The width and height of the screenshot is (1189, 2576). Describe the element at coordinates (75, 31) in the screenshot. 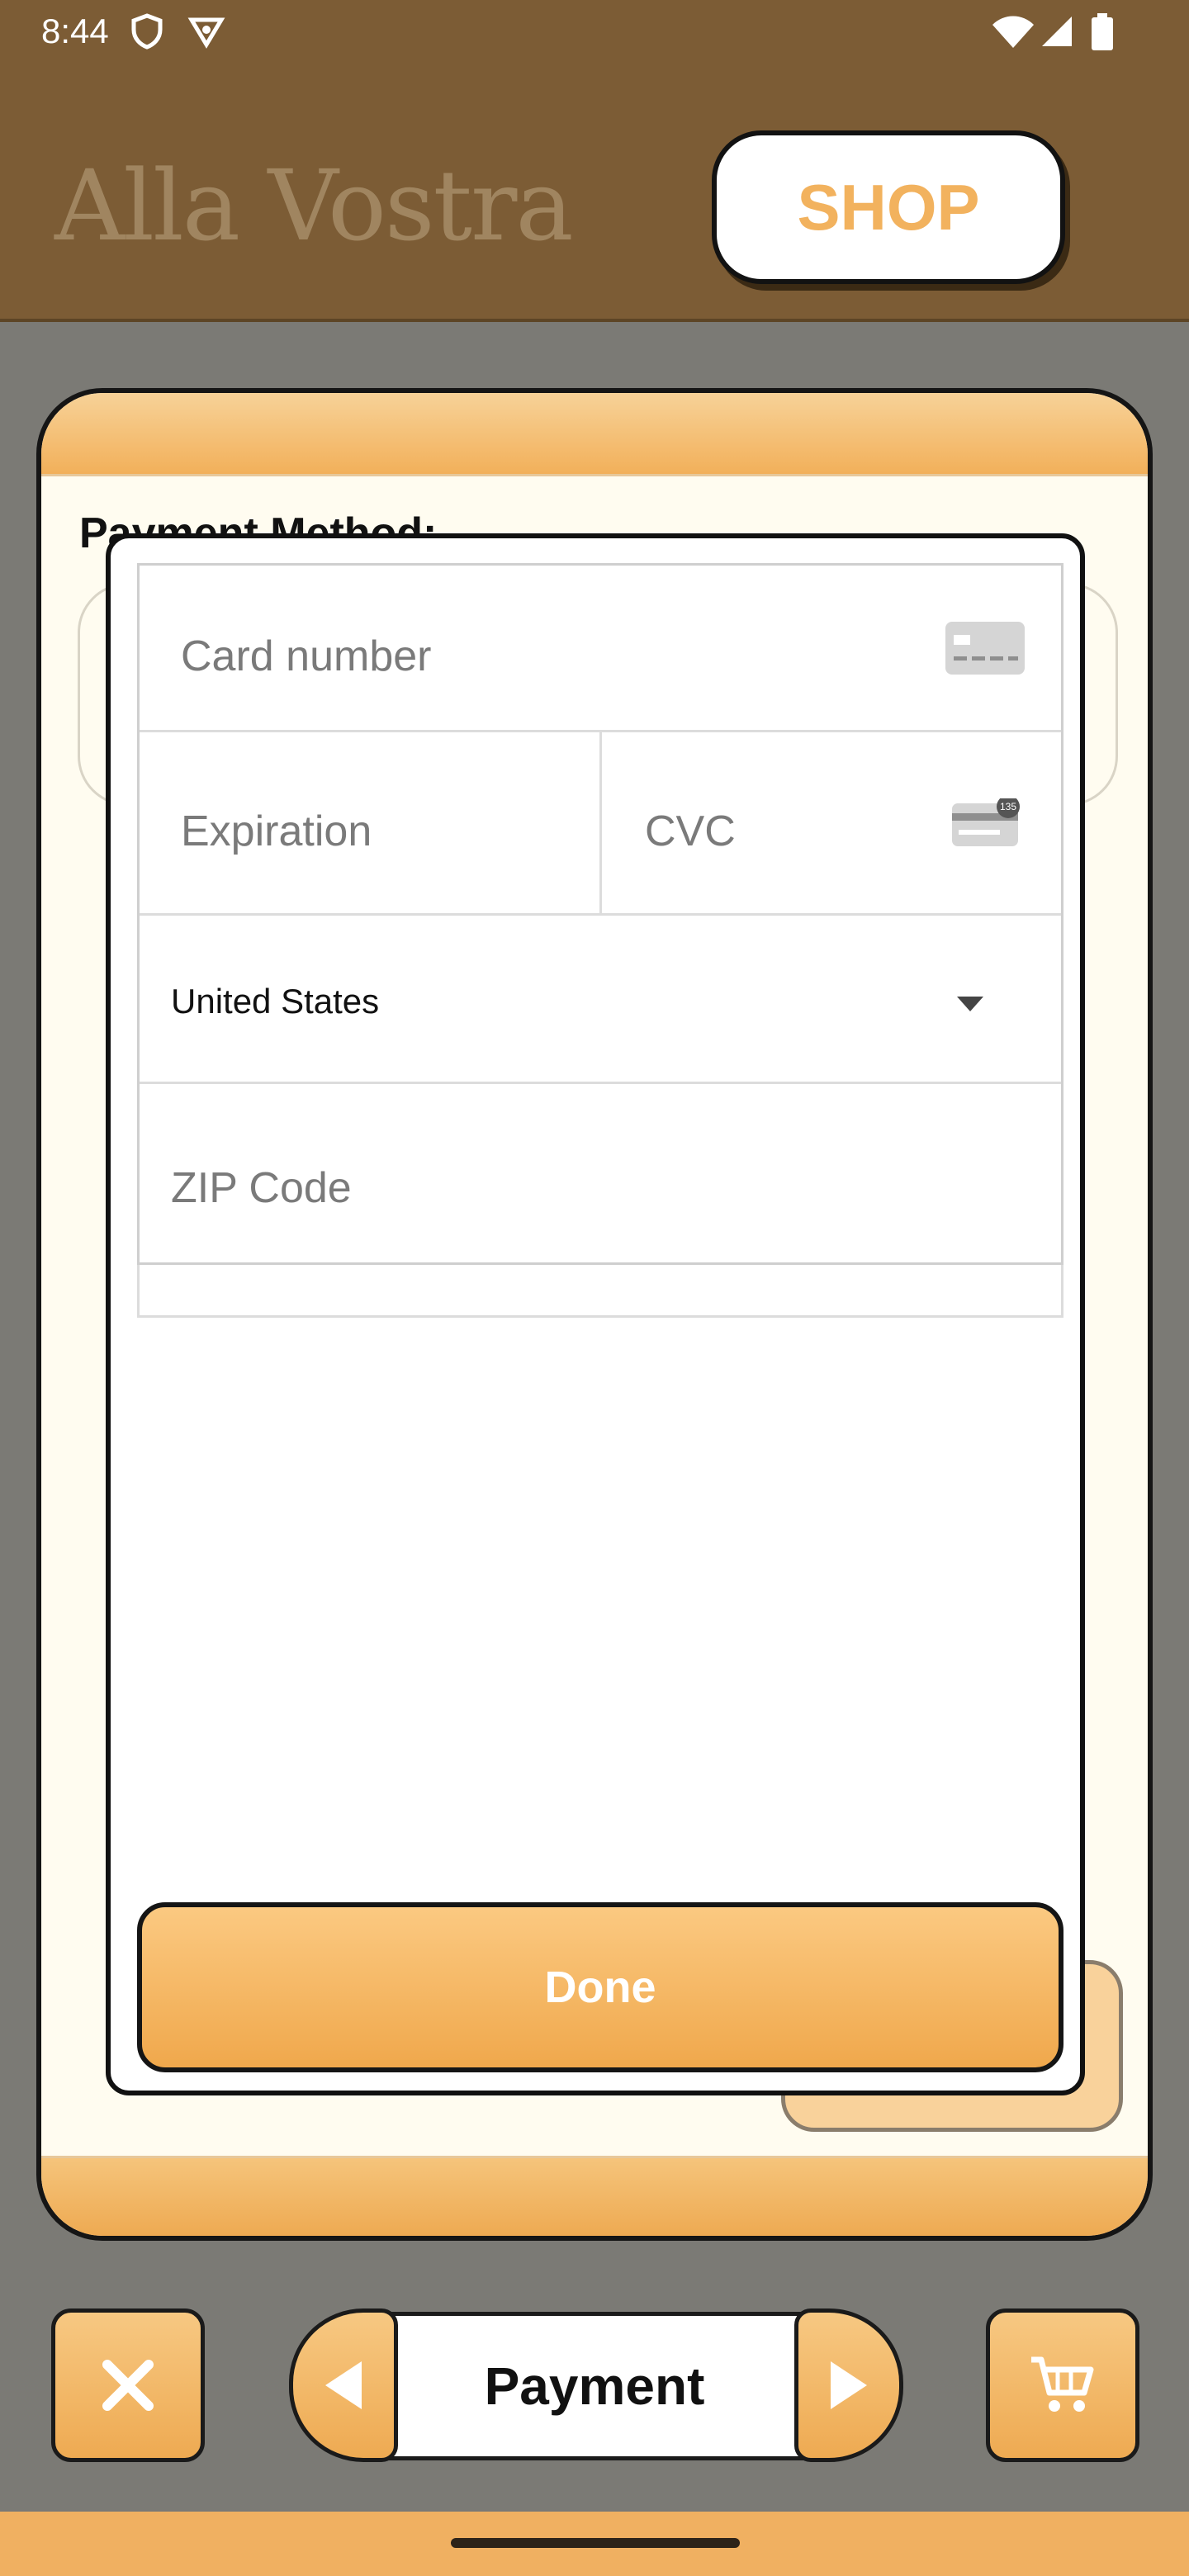

I see `status-time: 8:44` at that location.